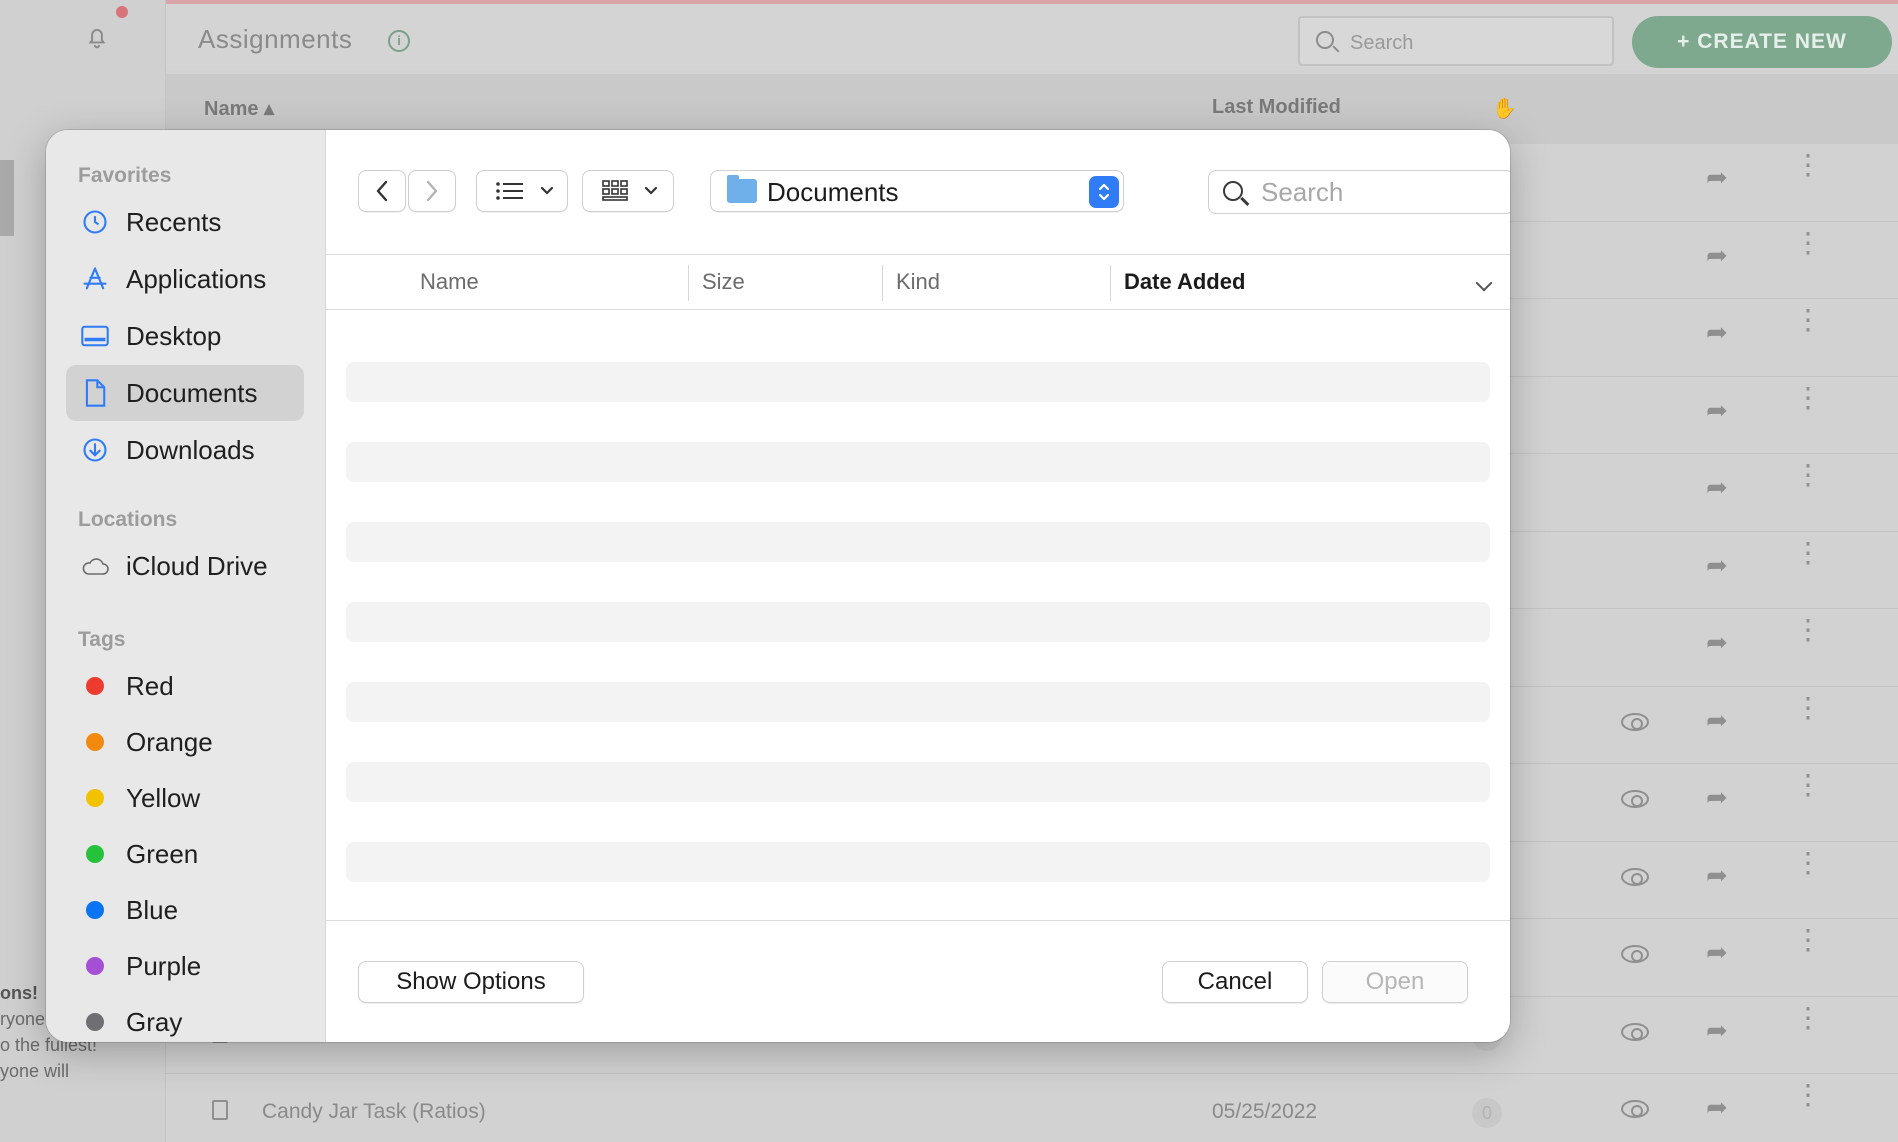  I want to click on list-icon, so click(509, 191).